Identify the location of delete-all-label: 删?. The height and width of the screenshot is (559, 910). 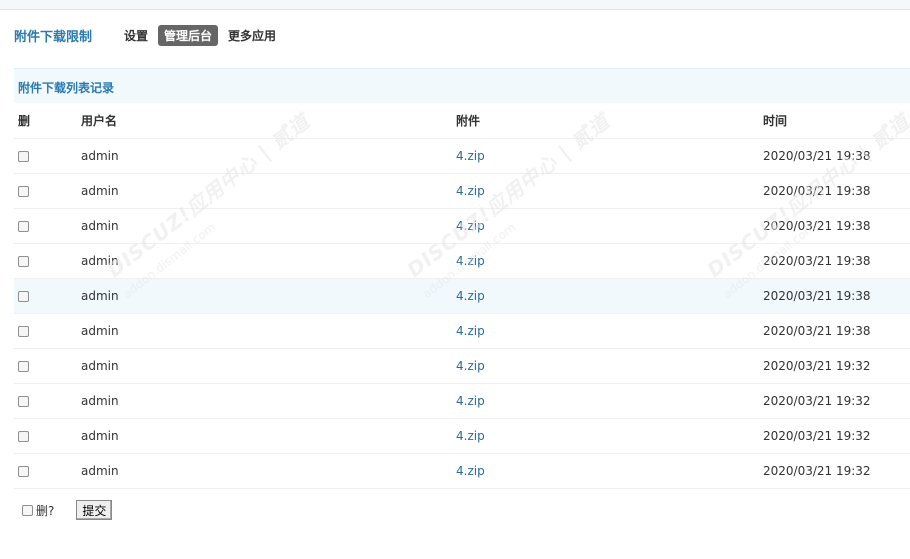
(45, 510).